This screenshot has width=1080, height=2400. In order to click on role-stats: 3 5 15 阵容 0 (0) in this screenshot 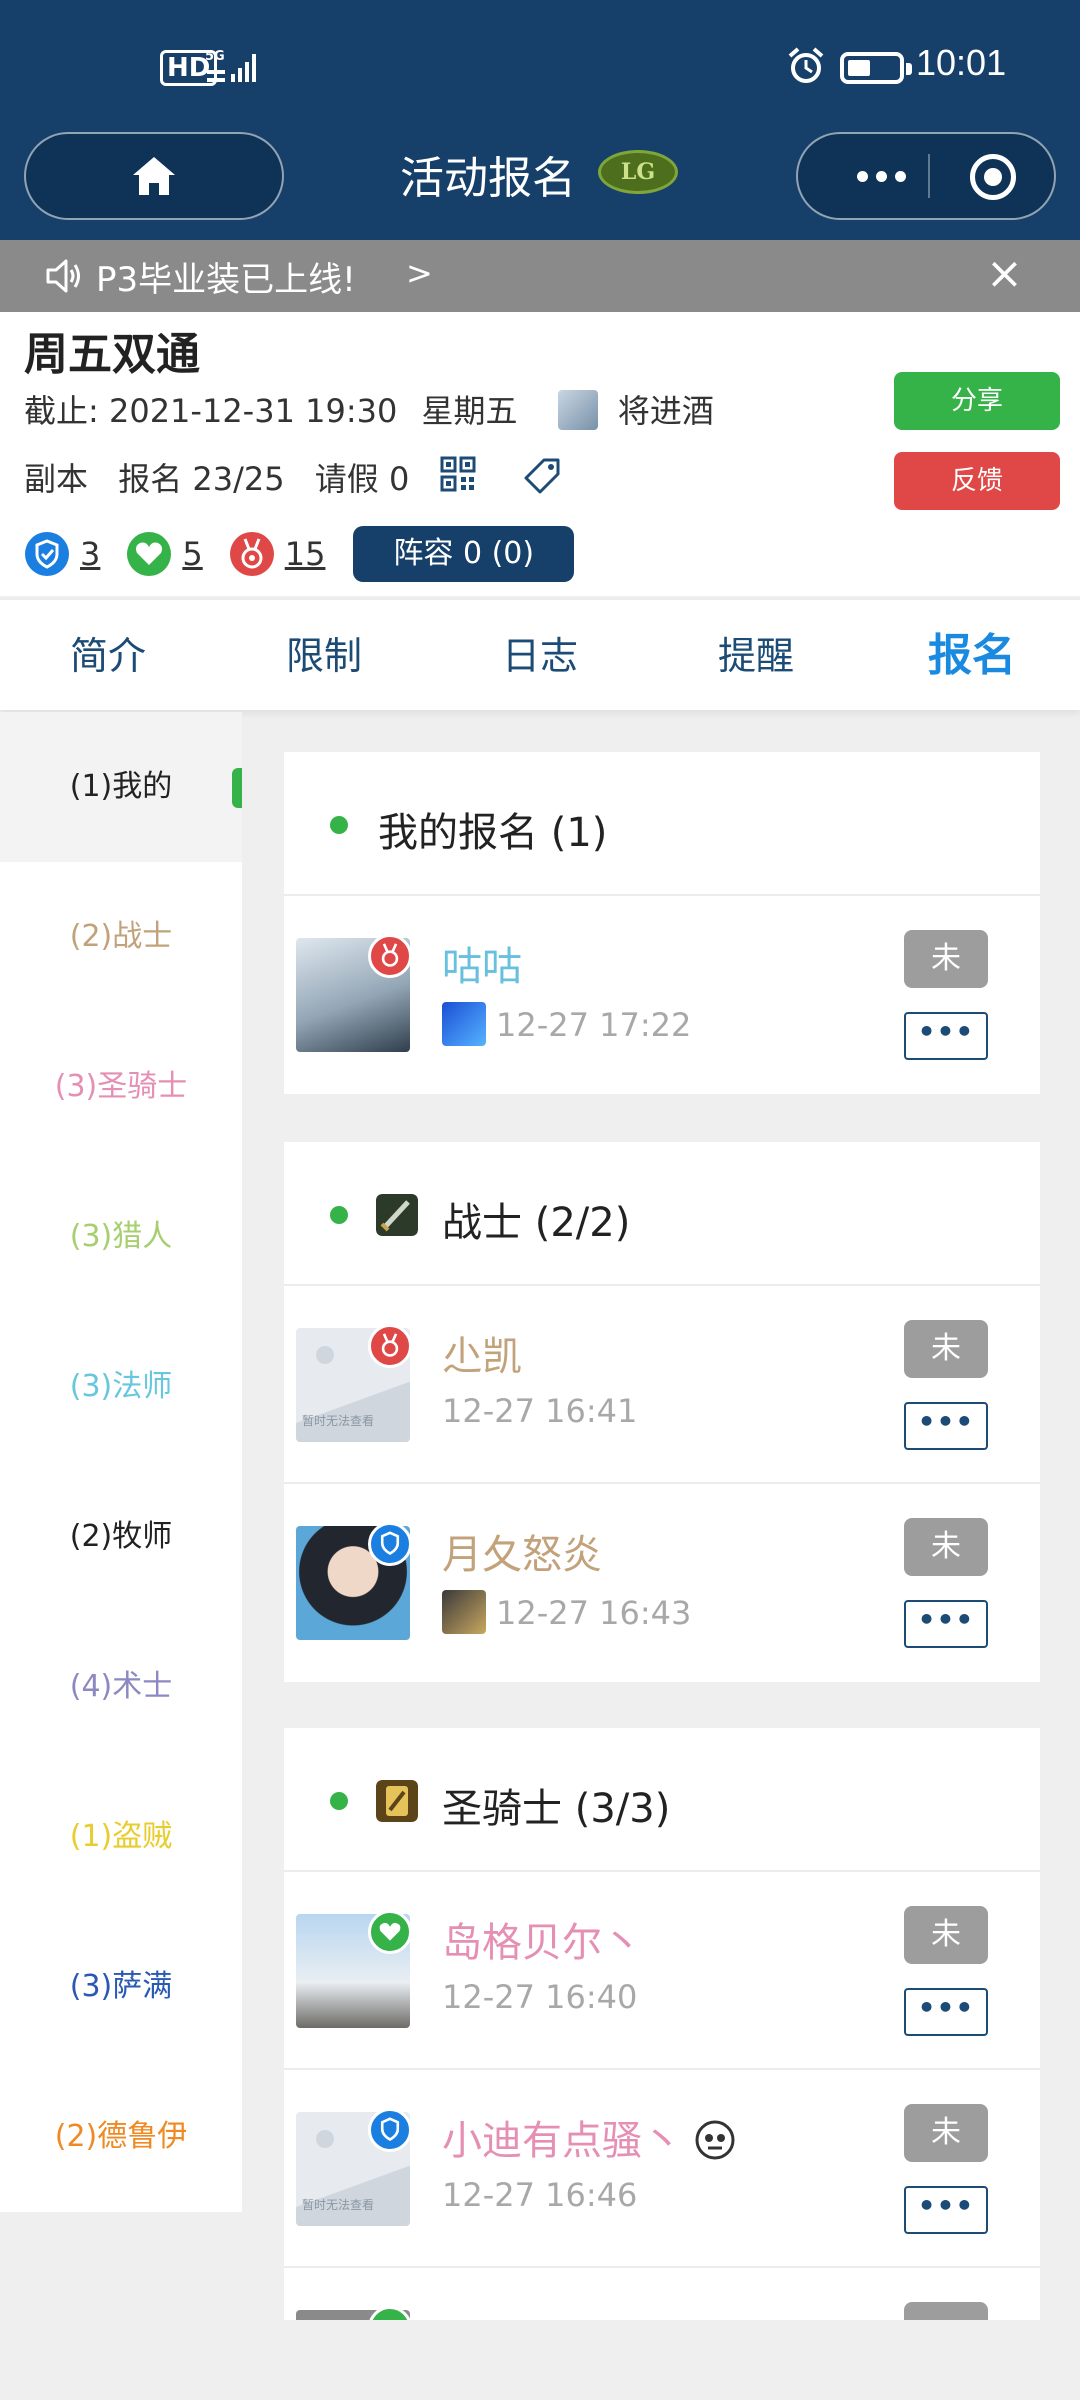, I will do `click(299, 554)`.